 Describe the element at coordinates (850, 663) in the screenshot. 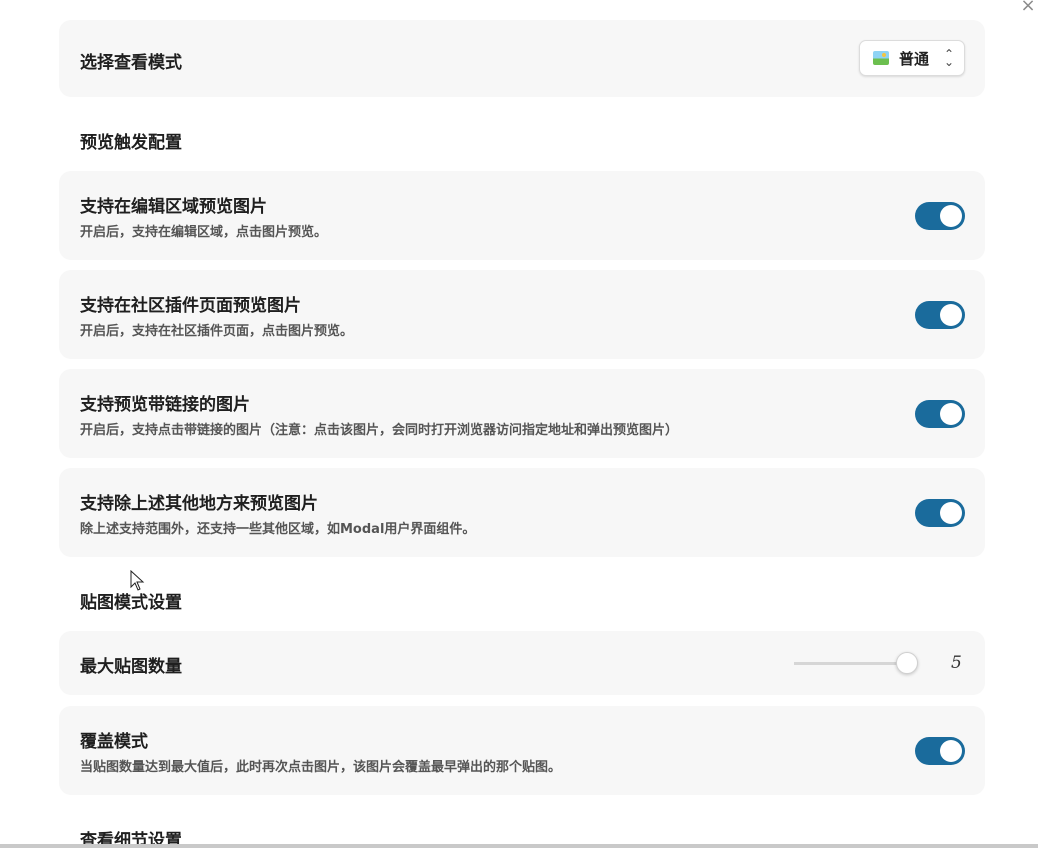

I see `slider-fill` at that location.